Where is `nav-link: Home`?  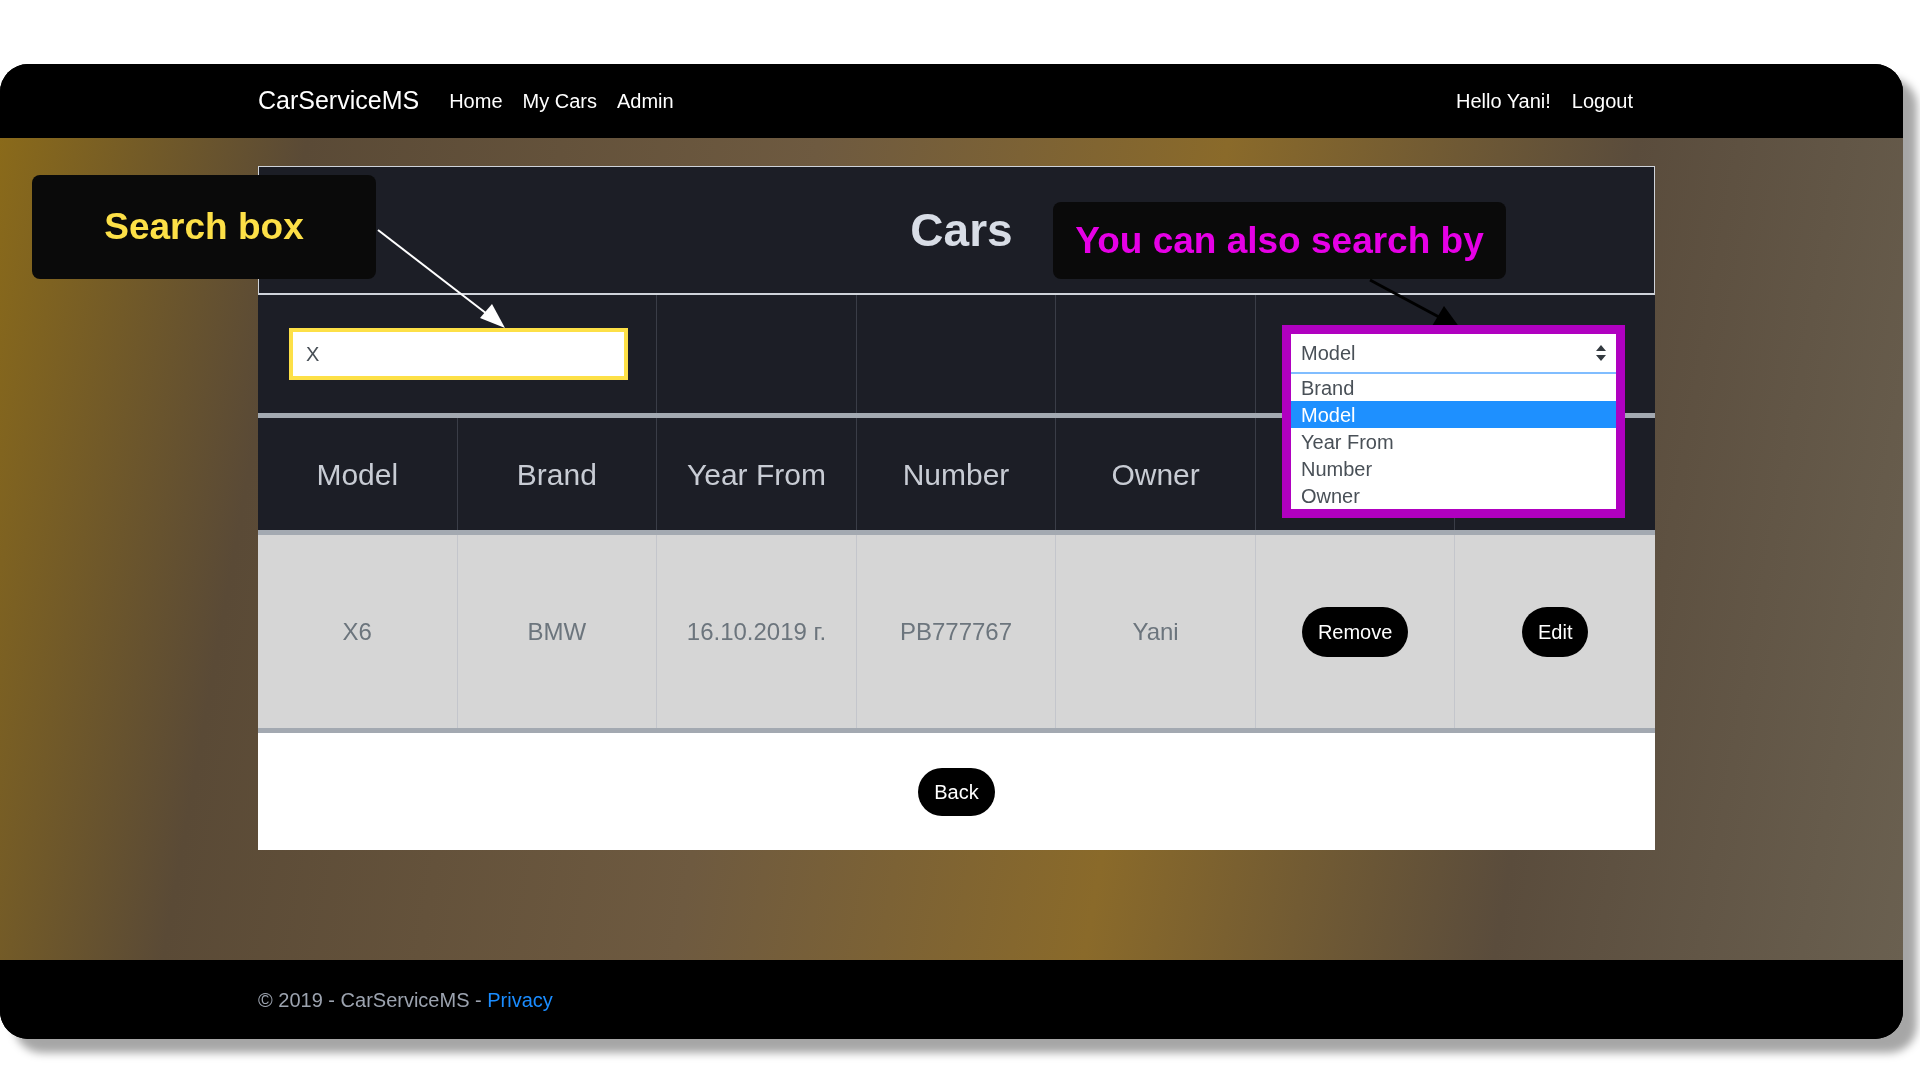 nav-link: Home is located at coordinates (476, 101).